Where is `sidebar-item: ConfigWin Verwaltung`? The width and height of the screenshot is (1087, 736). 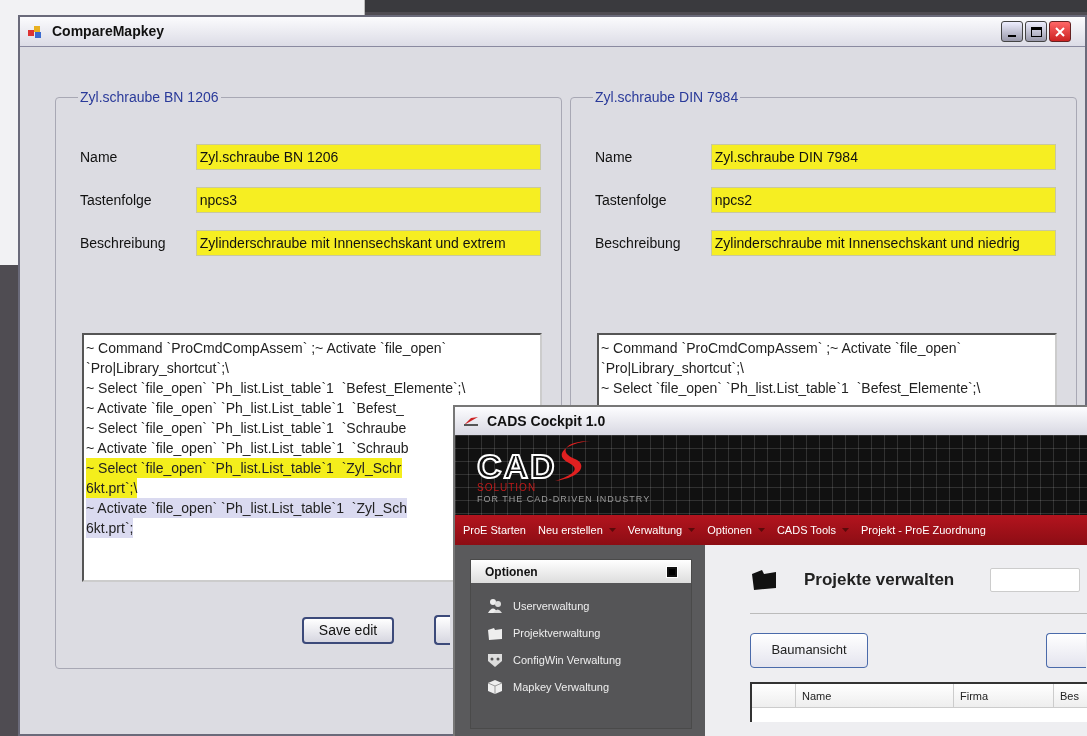
sidebar-item: ConfigWin Verwaltung is located at coordinates (589, 660).